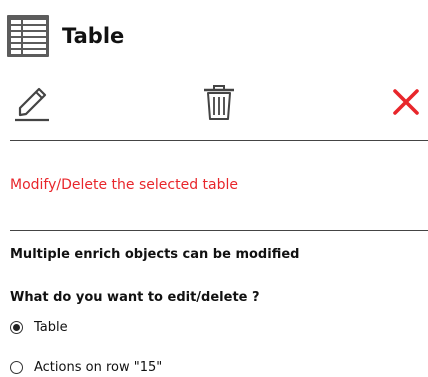 This screenshot has width=428, height=377. I want to click on toolbar-divider, so click(219, 140).